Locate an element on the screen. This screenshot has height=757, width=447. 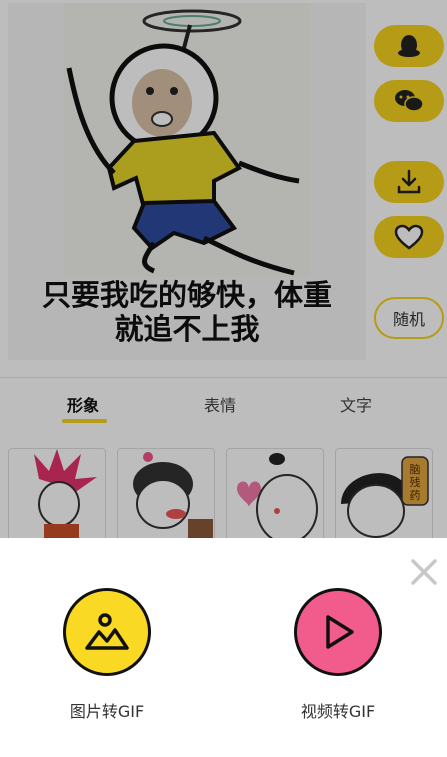
image-to-gif-button is located at coordinates (107, 632).